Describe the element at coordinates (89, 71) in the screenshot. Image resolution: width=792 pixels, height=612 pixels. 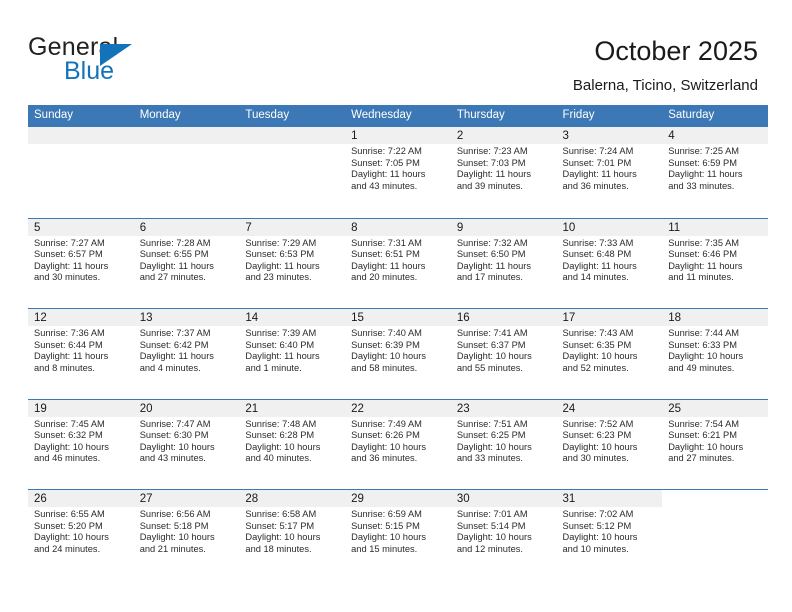
I see `logo-text-blue: Blue` at that location.